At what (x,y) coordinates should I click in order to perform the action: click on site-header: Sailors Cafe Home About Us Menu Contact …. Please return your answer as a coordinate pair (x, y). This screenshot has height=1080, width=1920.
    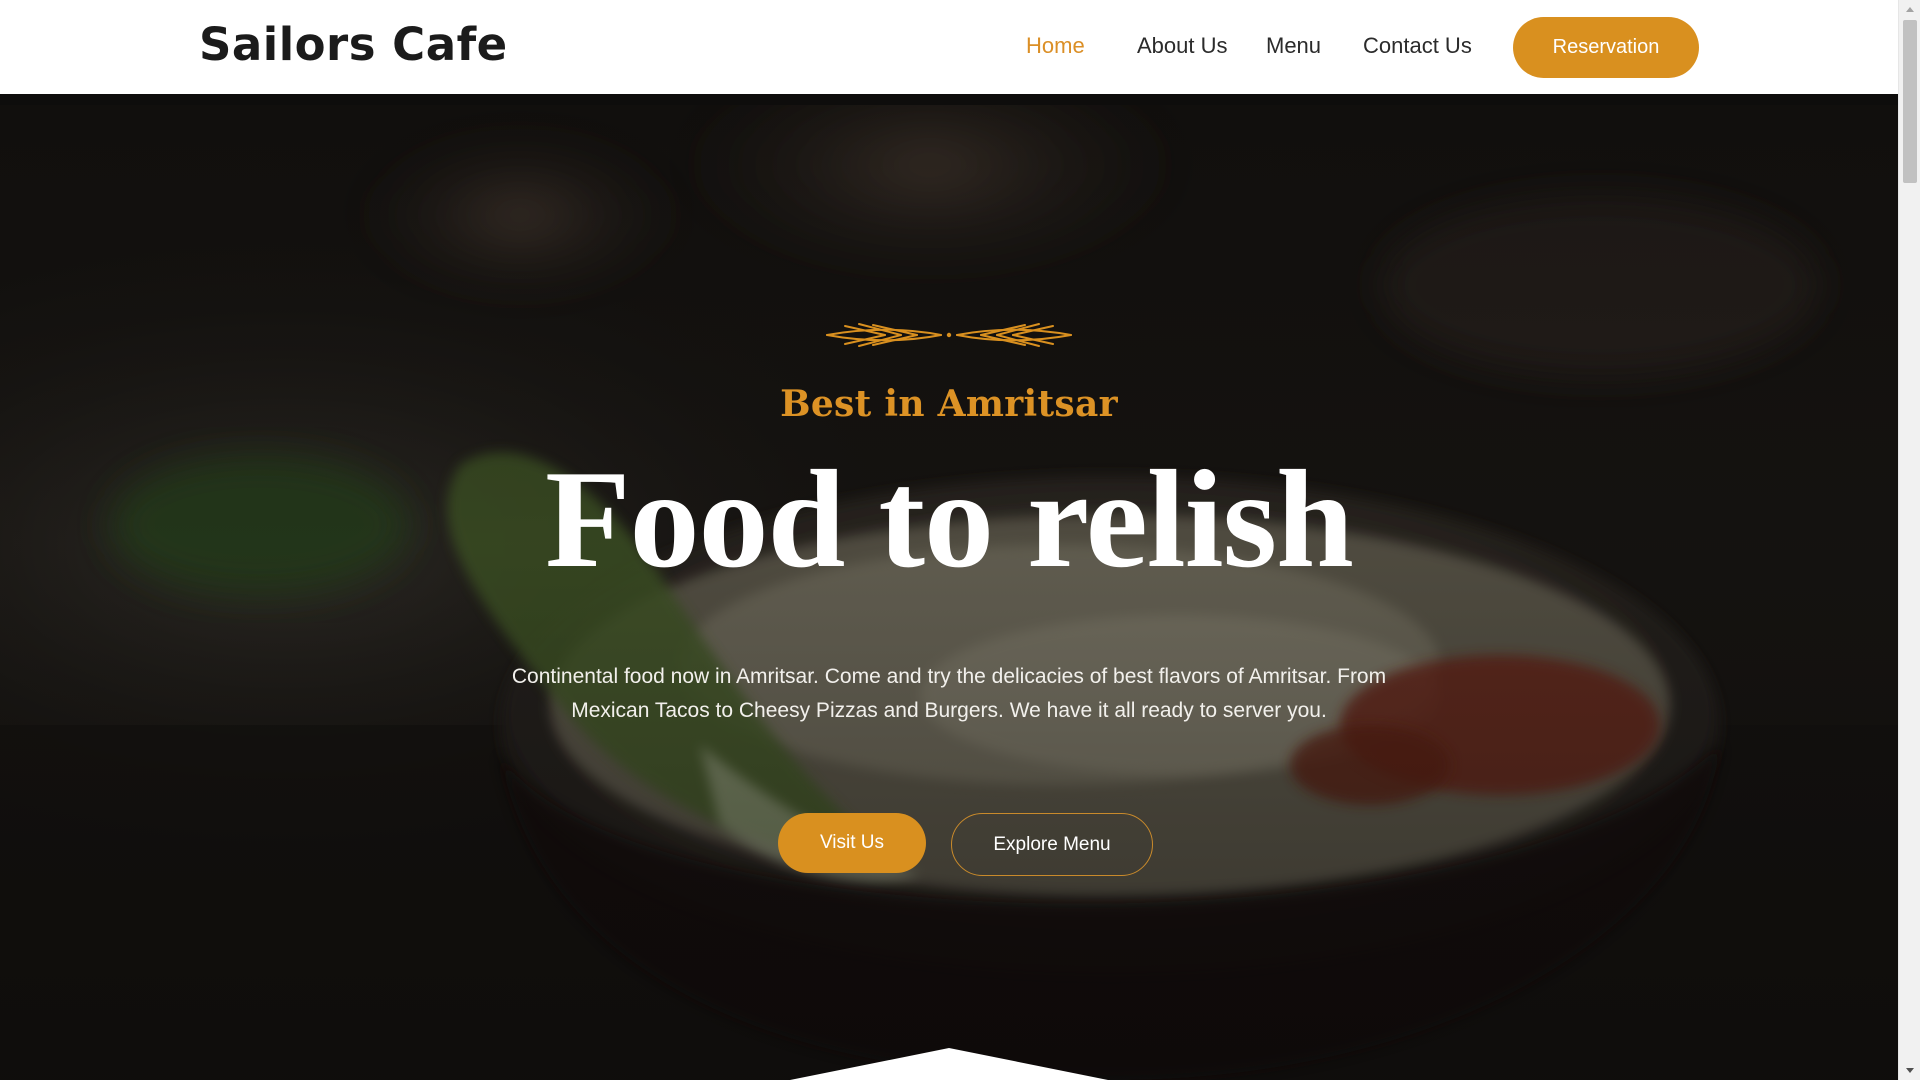
    Looking at the image, I should click on (949, 47).